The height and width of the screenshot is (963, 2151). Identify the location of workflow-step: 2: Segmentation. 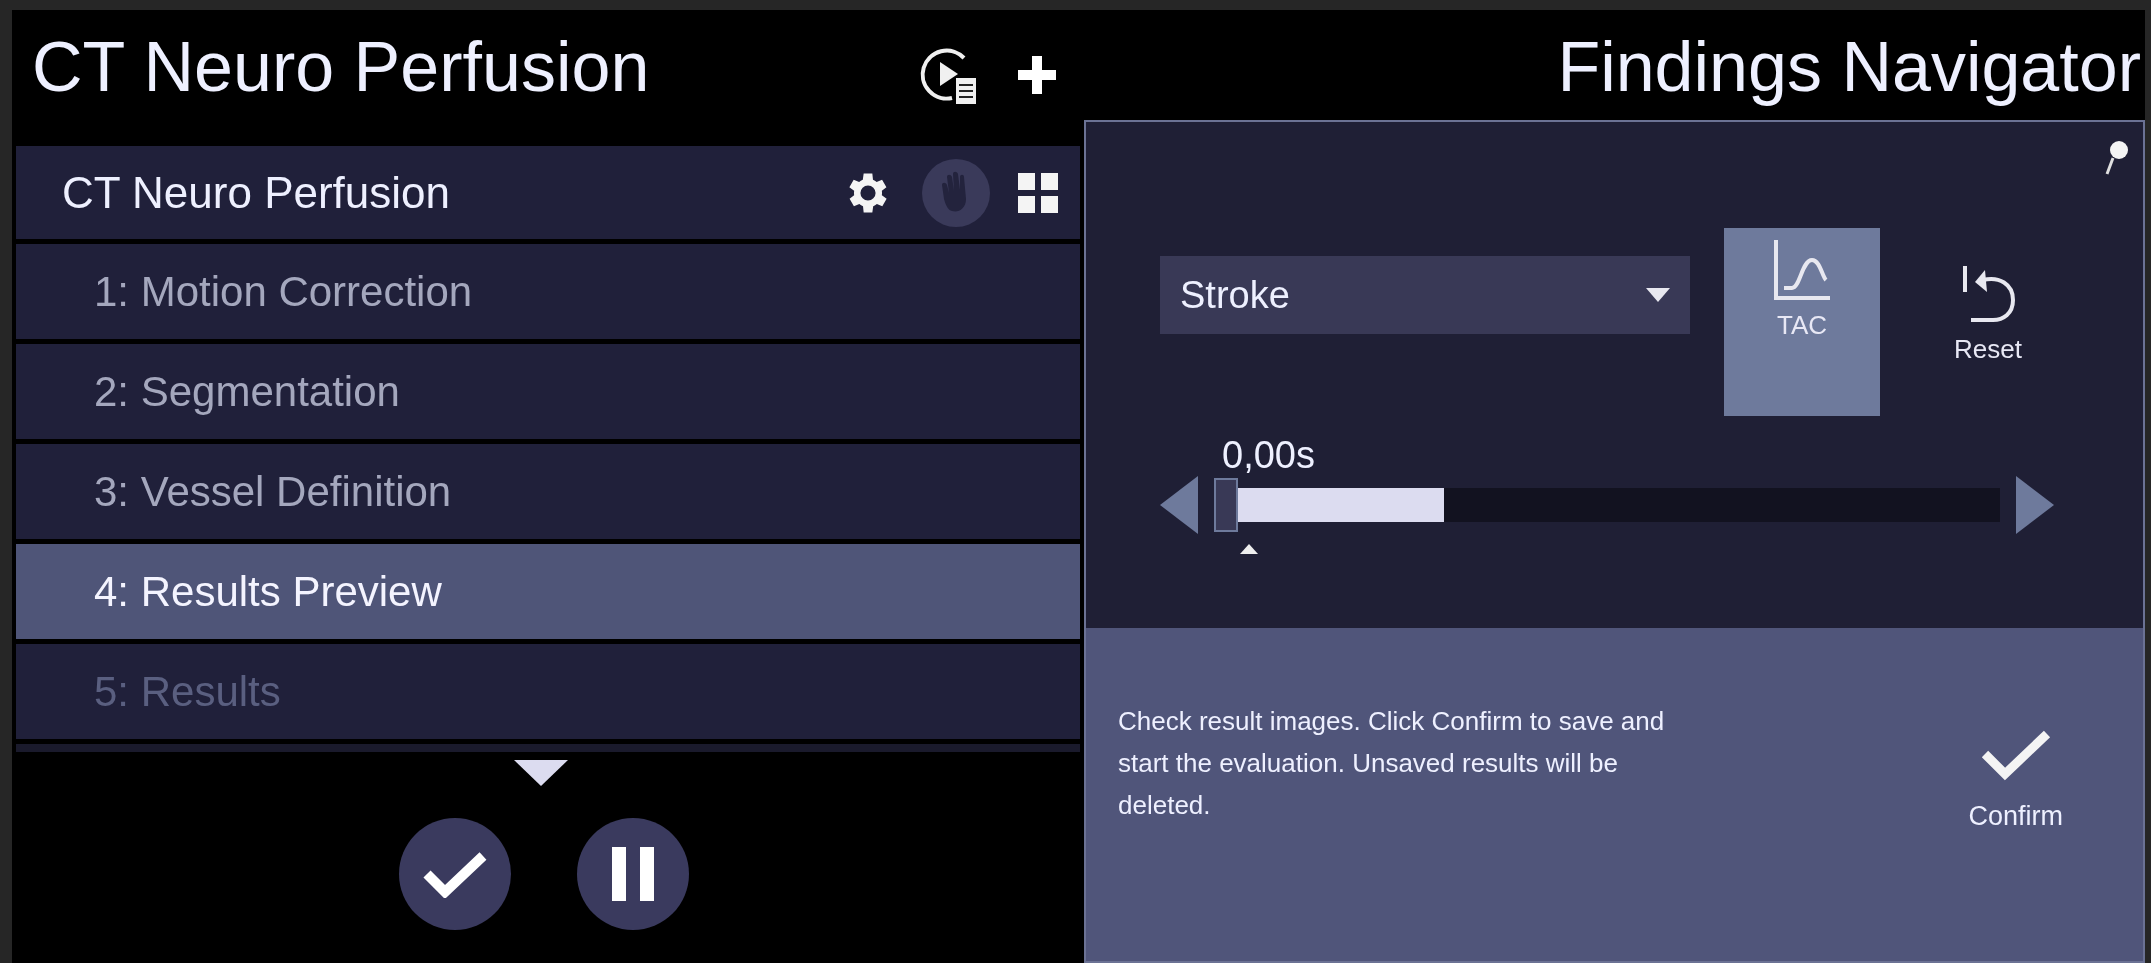
(548, 391).